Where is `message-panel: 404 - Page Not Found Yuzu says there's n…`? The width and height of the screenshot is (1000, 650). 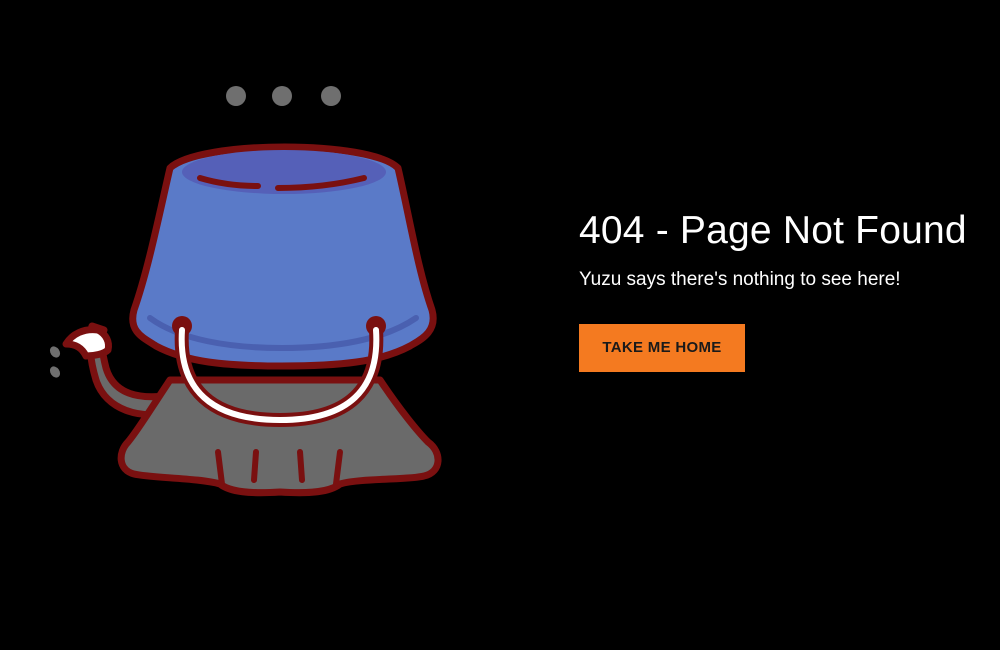 message-panel: 404 - Page Not Found Yuzu says there's n… is located at coordinates (784, 288).